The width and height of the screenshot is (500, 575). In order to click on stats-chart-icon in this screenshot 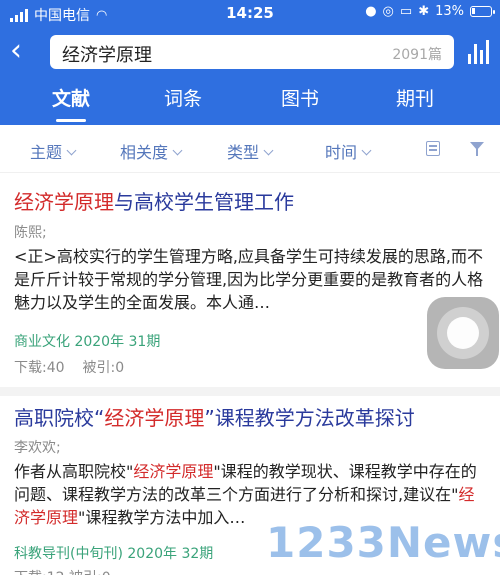, I will do `click(479, 52)`.